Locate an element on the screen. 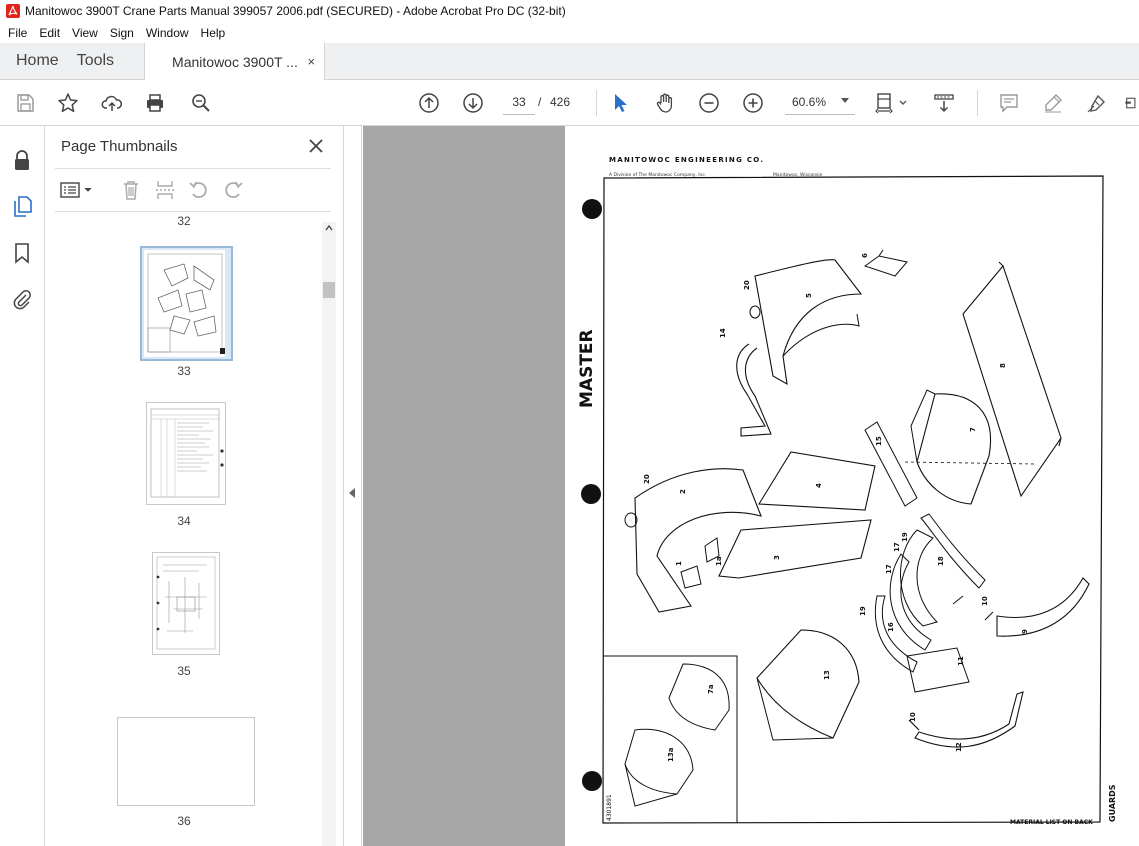 The height and width of the screenshot is (846, 1139). scroll-up-icon is located at coordinates (329, 228).